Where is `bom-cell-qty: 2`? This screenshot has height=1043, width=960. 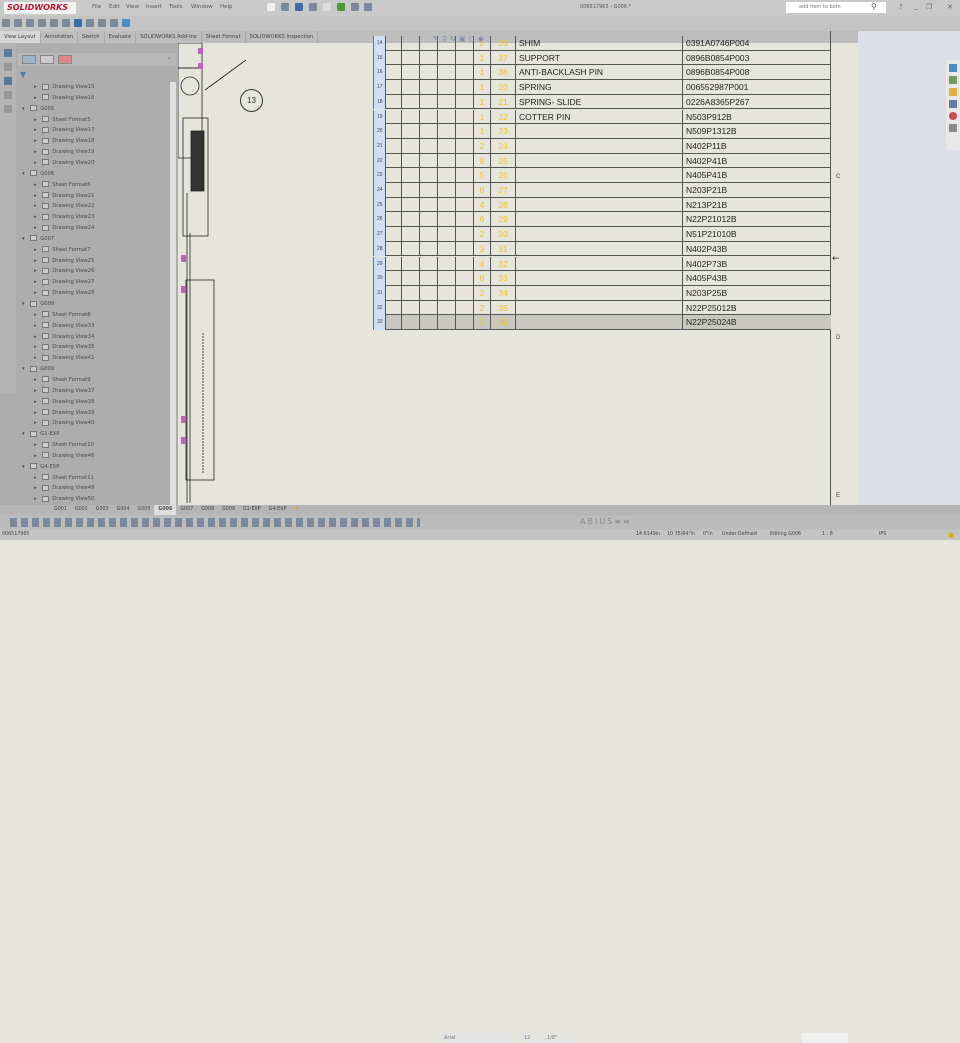
bom-cell-qty: 2 is located at coordinates (481, 234).